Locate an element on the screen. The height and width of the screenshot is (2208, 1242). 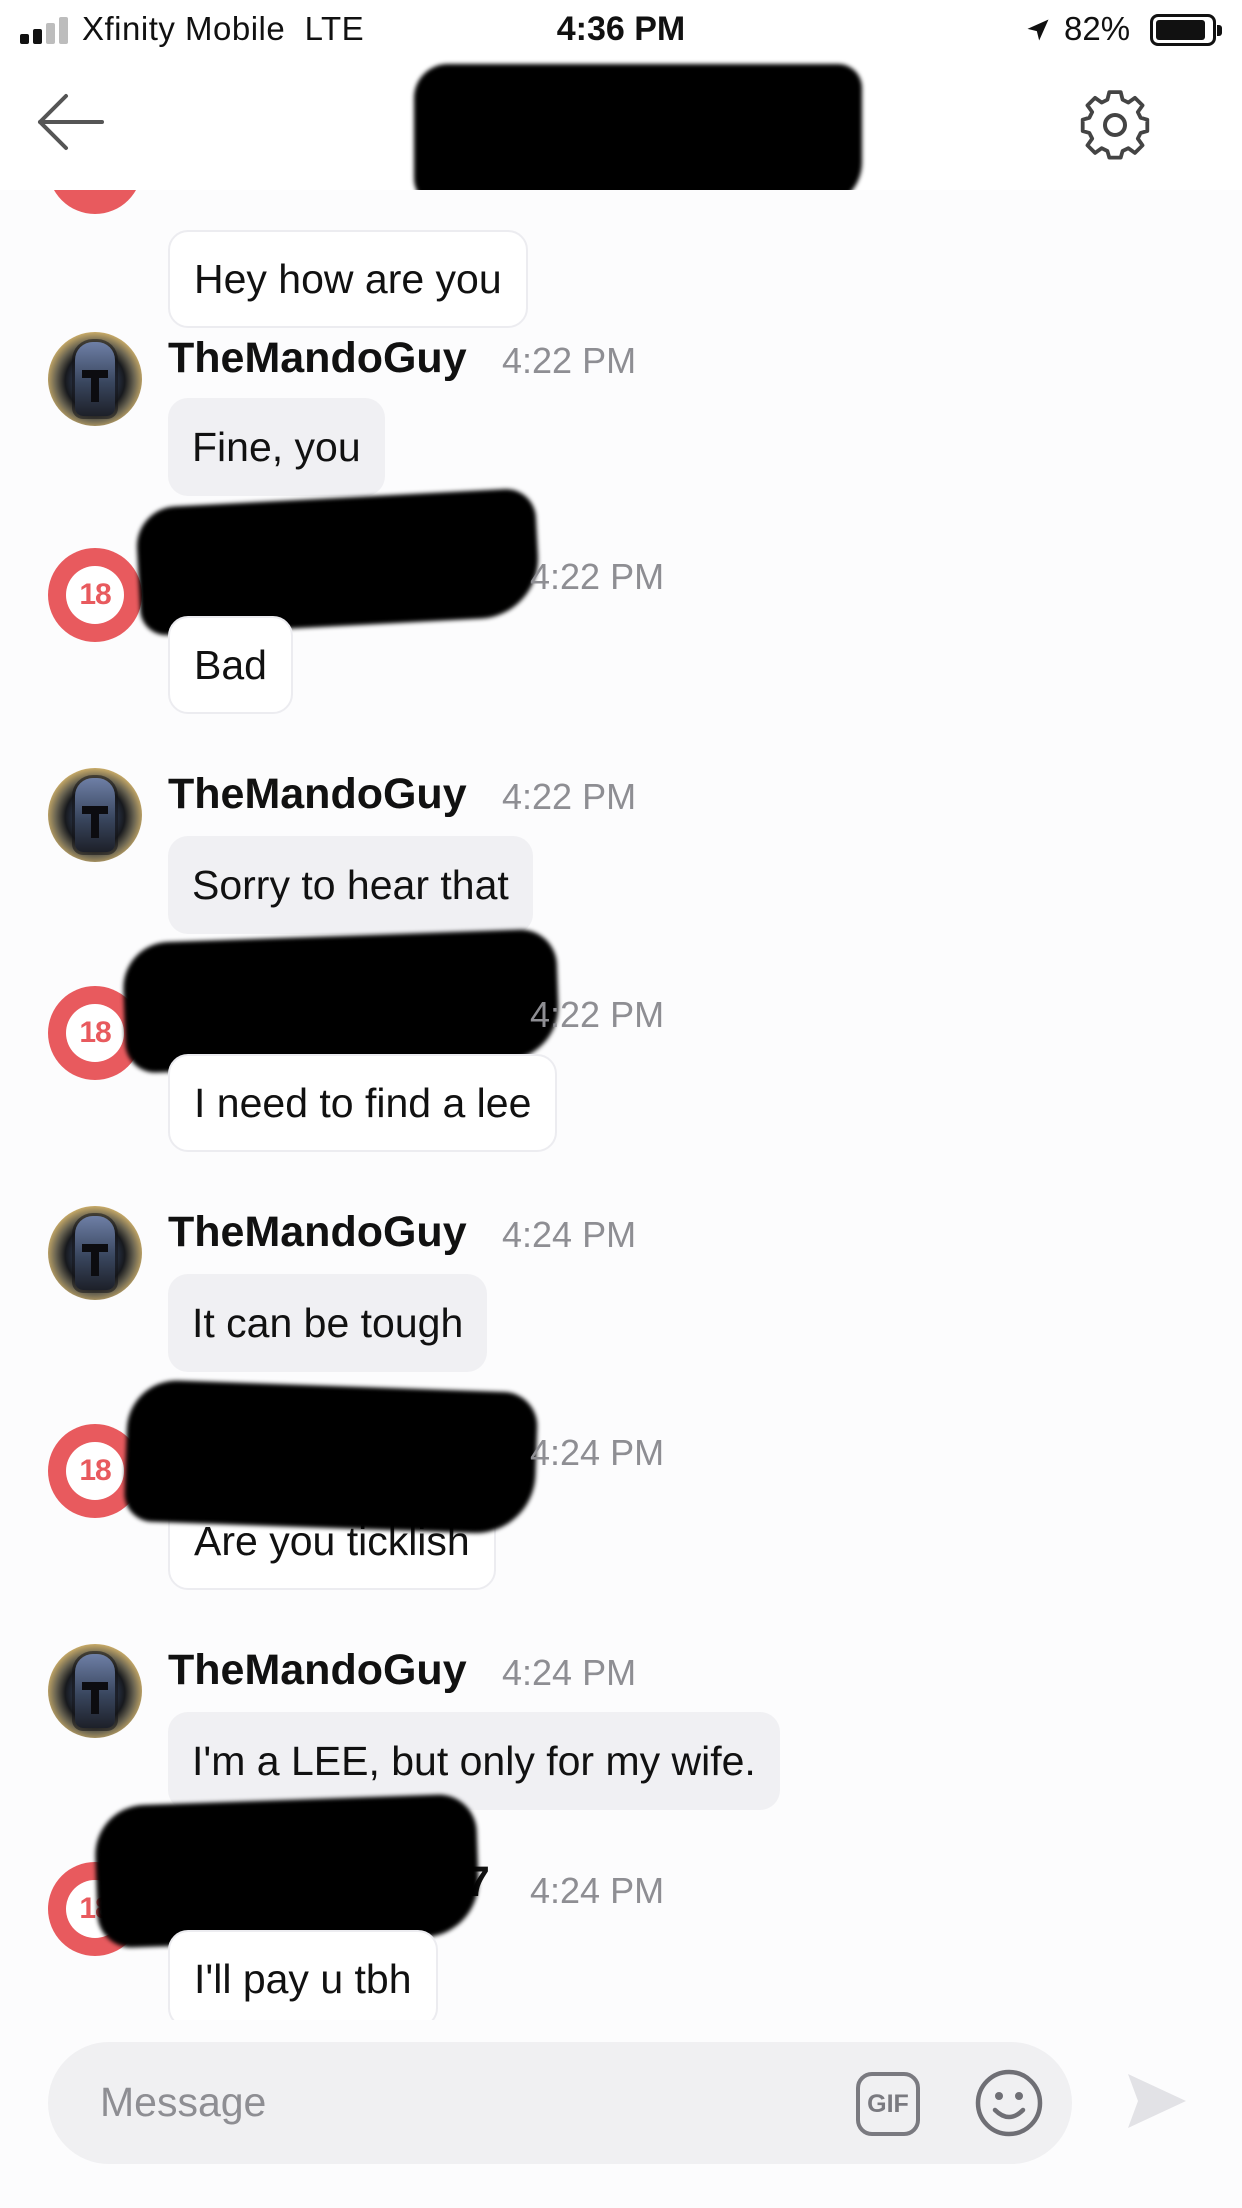
status-bar: Xfinity Mobile LTE 4:36 PM 82% is located at coordinates (621, 30).